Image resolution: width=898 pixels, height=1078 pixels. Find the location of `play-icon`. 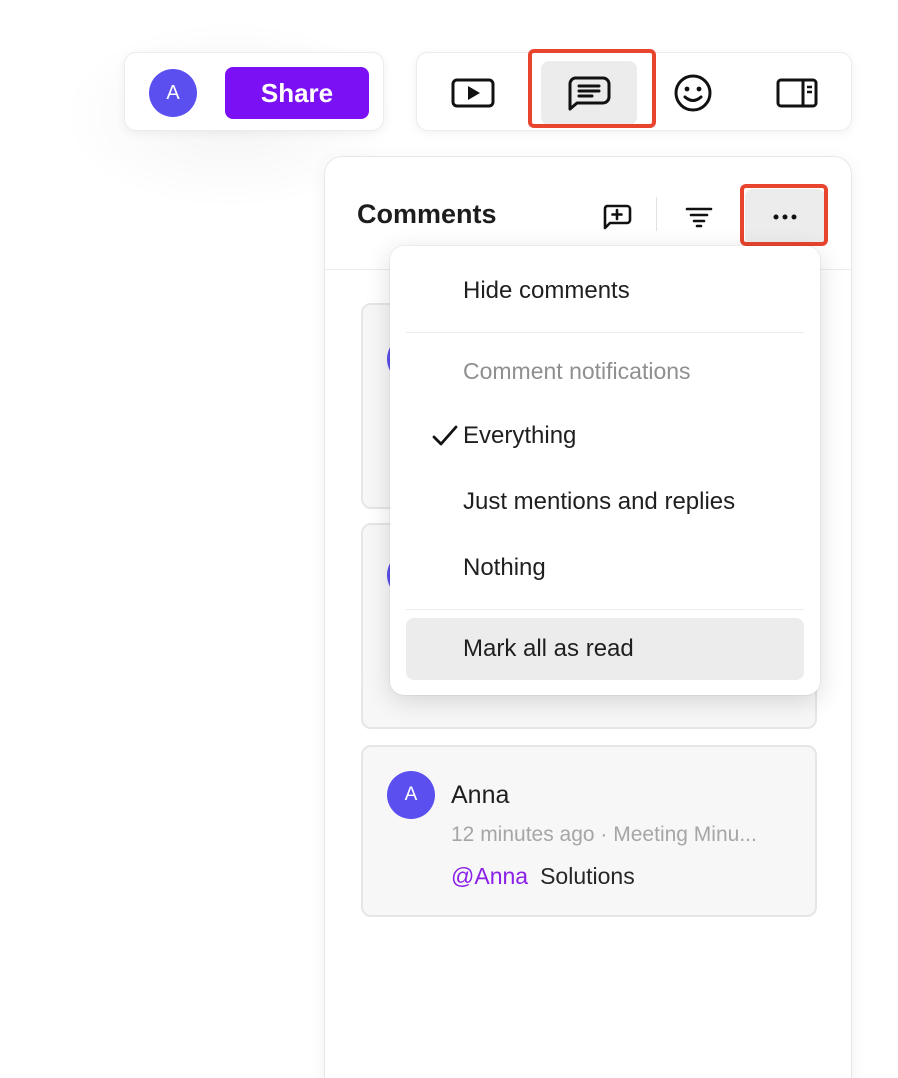

play-icon is located at coordinates (473, 93).